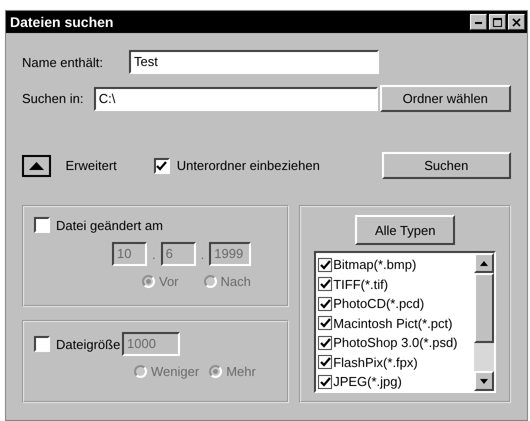 This screenshot has height=421, width=530. I want to click on scroll-thumb, so click(484, 308).